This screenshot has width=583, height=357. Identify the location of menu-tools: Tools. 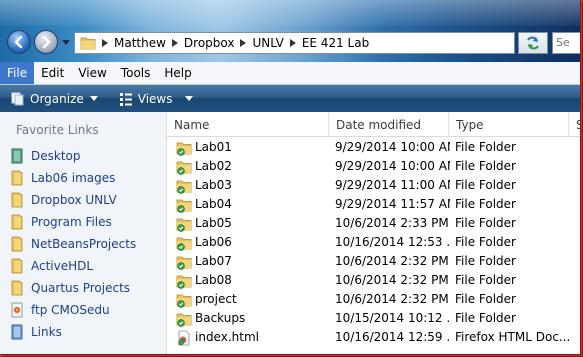
(136, 73).